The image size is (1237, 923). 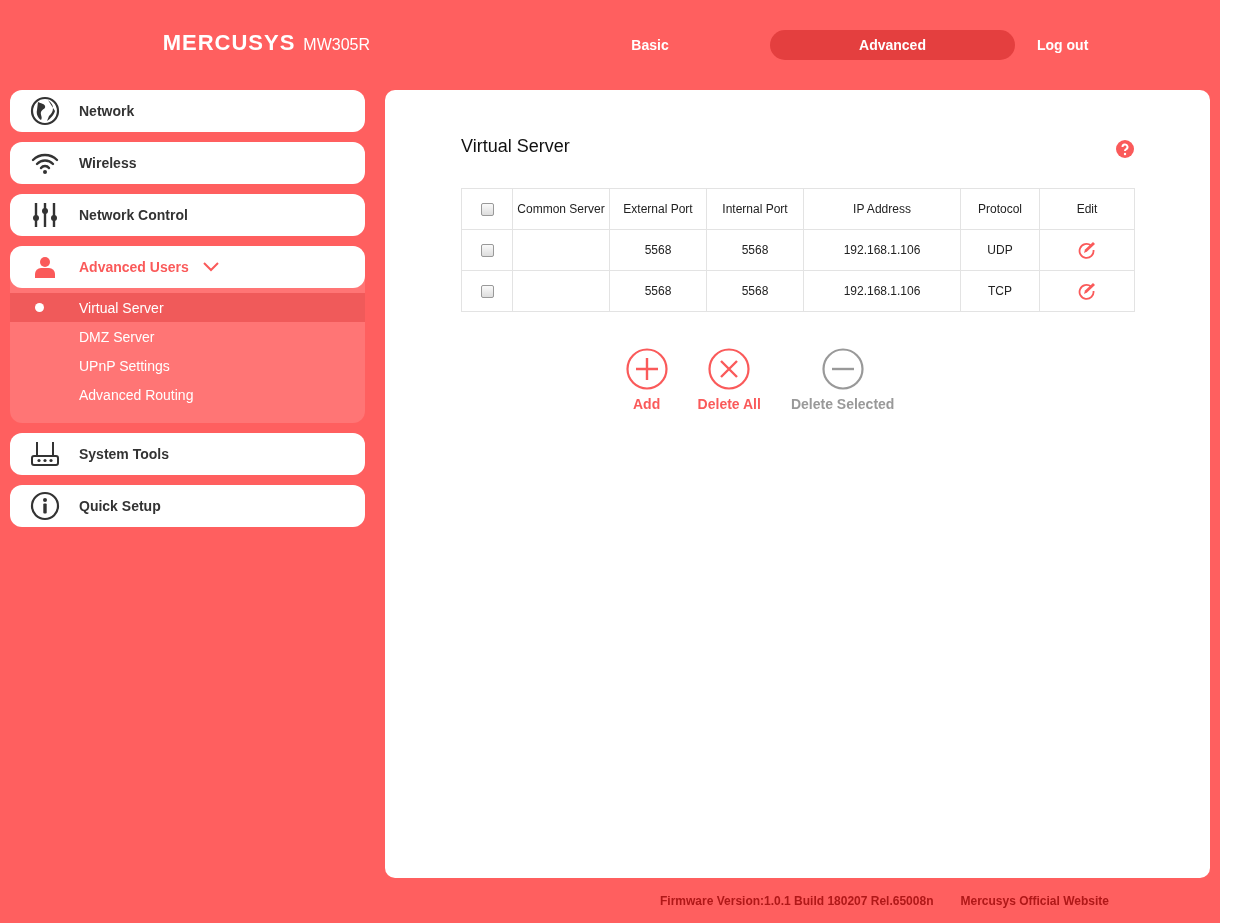 I want to click on chevron-down-icon, so click(x=210, y=267).